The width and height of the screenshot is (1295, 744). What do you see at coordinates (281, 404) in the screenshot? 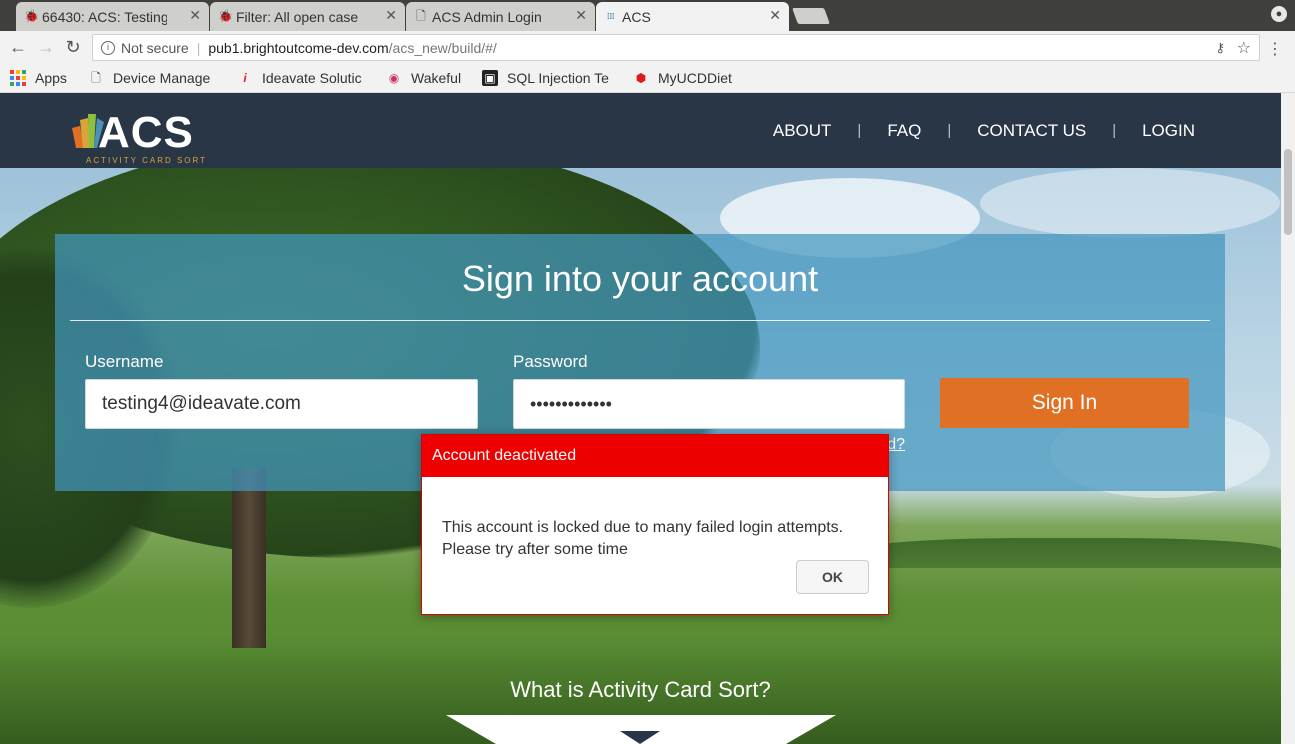
I see `username-input: testing4@ideavate.com` at bounding box center [281, 404].